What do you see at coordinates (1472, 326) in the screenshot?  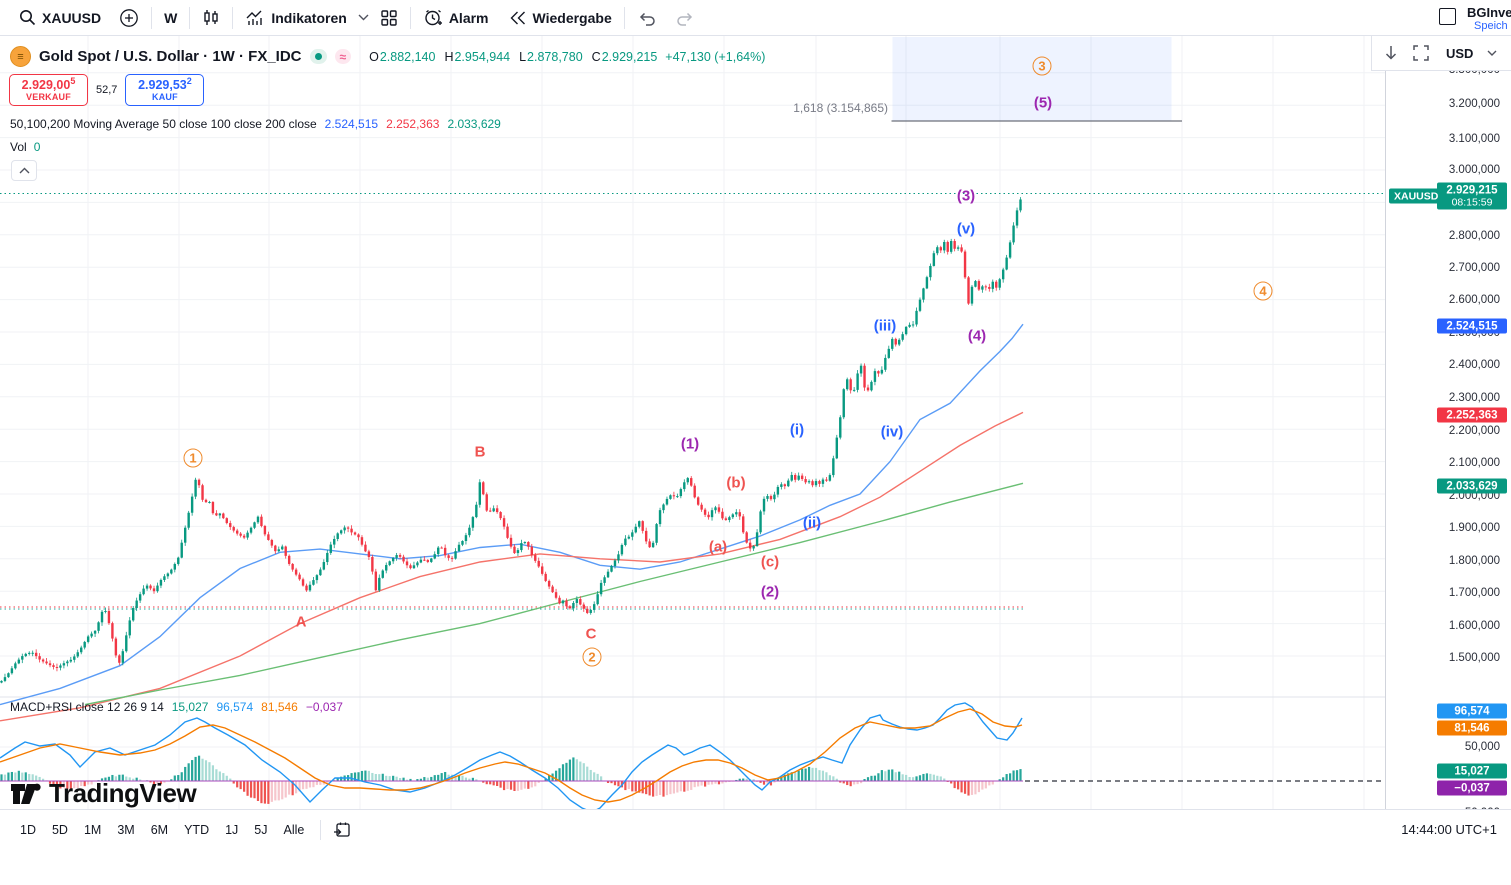 I see `price-badge: 2.524,515` at bounding box center [1472, 326].